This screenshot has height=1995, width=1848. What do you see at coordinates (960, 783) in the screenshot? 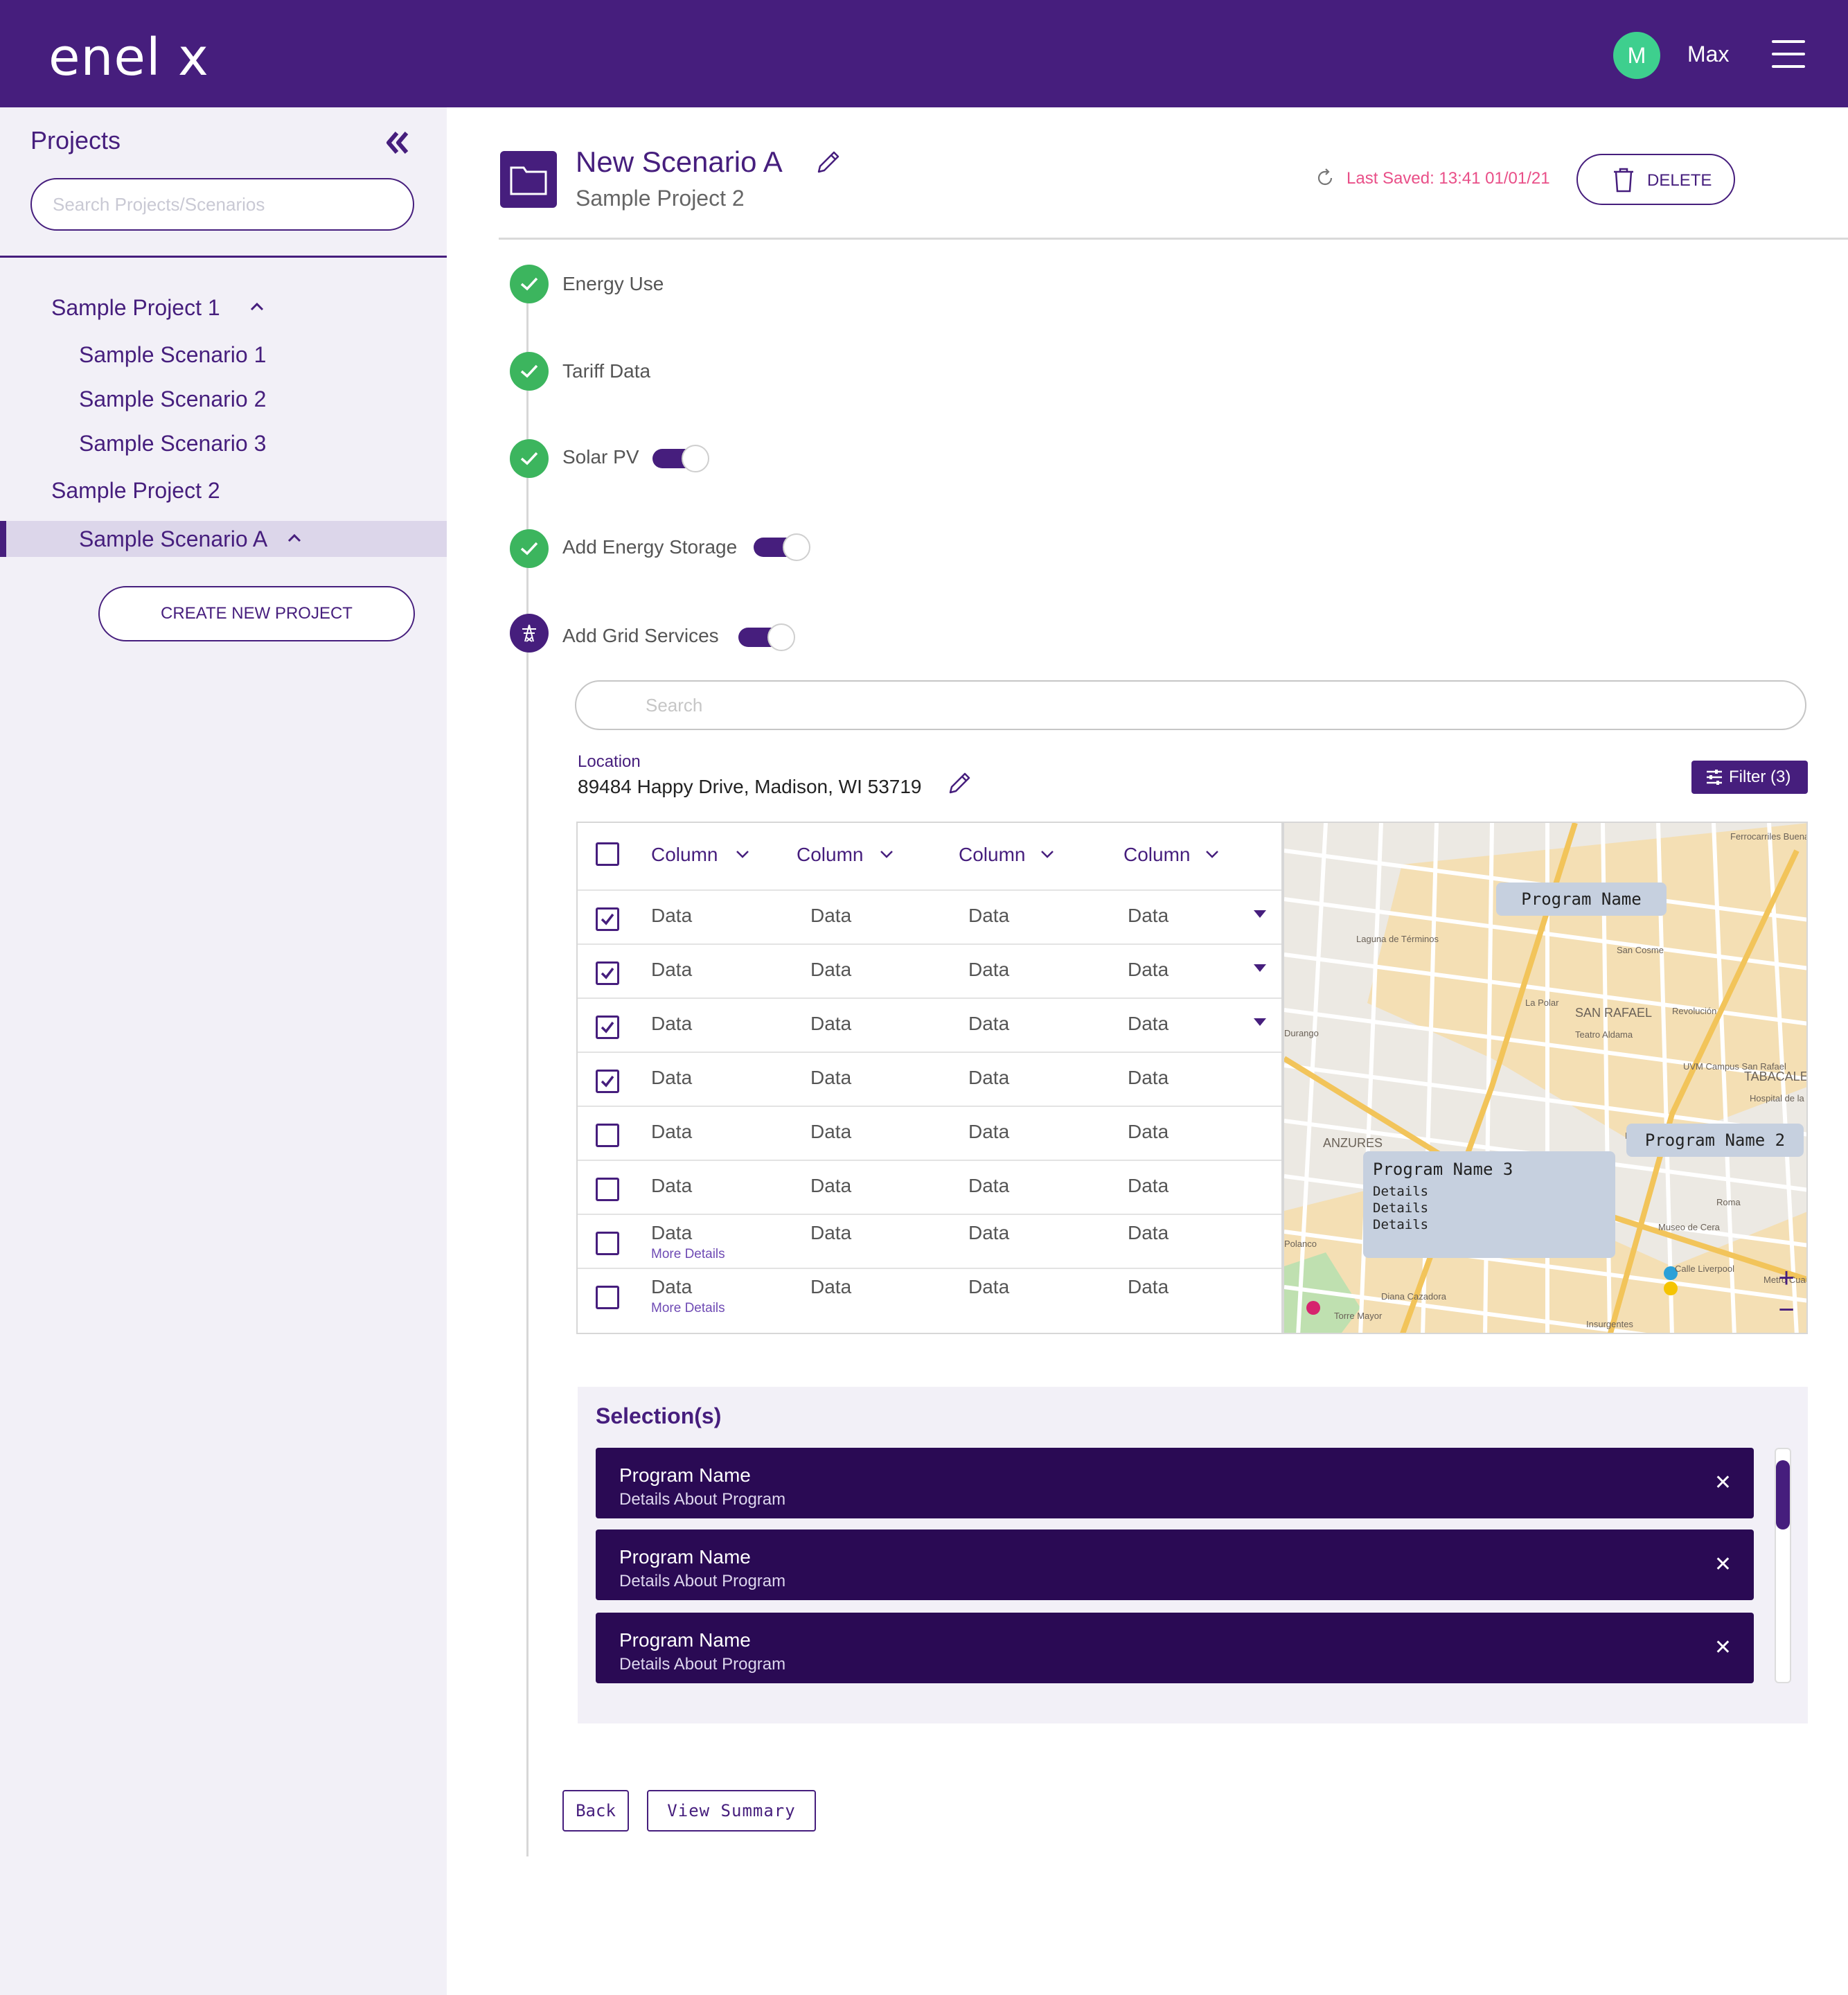
I see `edit-location-pencil-icon` at bounding box center [960, 783].